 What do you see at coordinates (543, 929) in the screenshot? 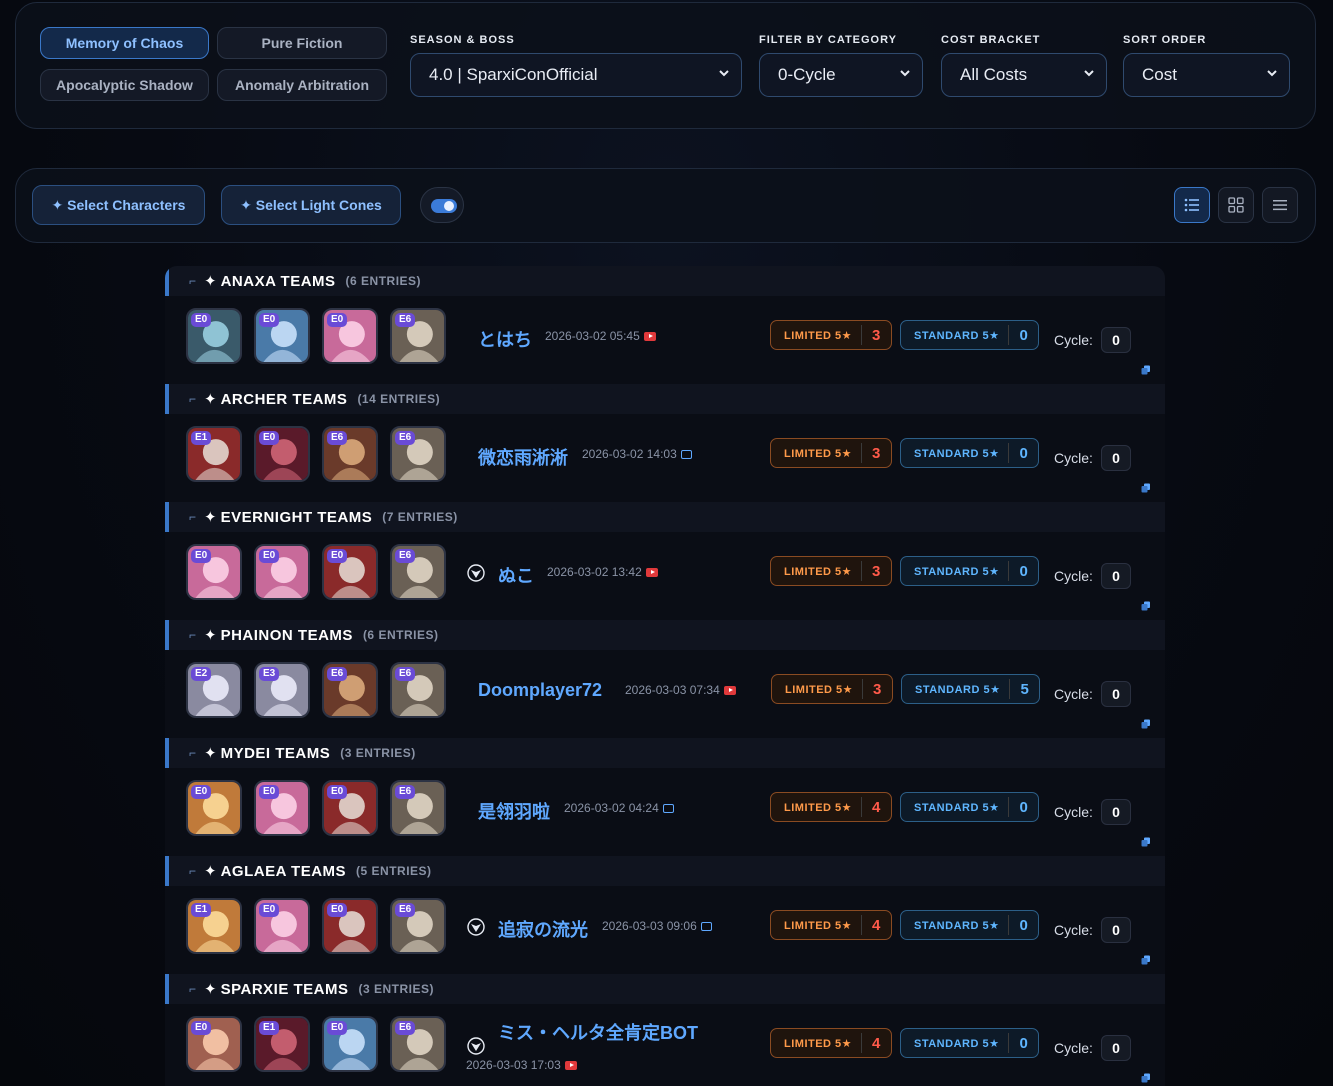
I see `player-name-link: 追寂の流光` at bounding box center [543, 929].